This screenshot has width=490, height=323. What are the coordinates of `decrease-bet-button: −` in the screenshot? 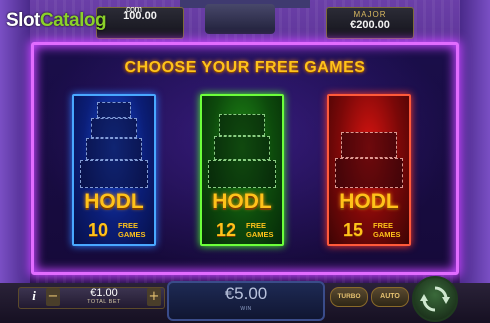 It's located at (53, 297).